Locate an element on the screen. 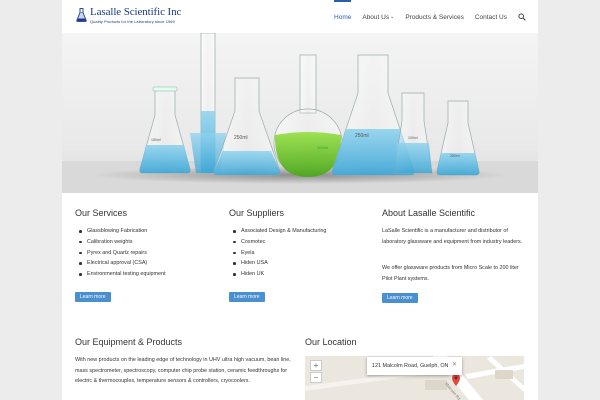  nav-home-label: Home is located at coordinates (343, 17).